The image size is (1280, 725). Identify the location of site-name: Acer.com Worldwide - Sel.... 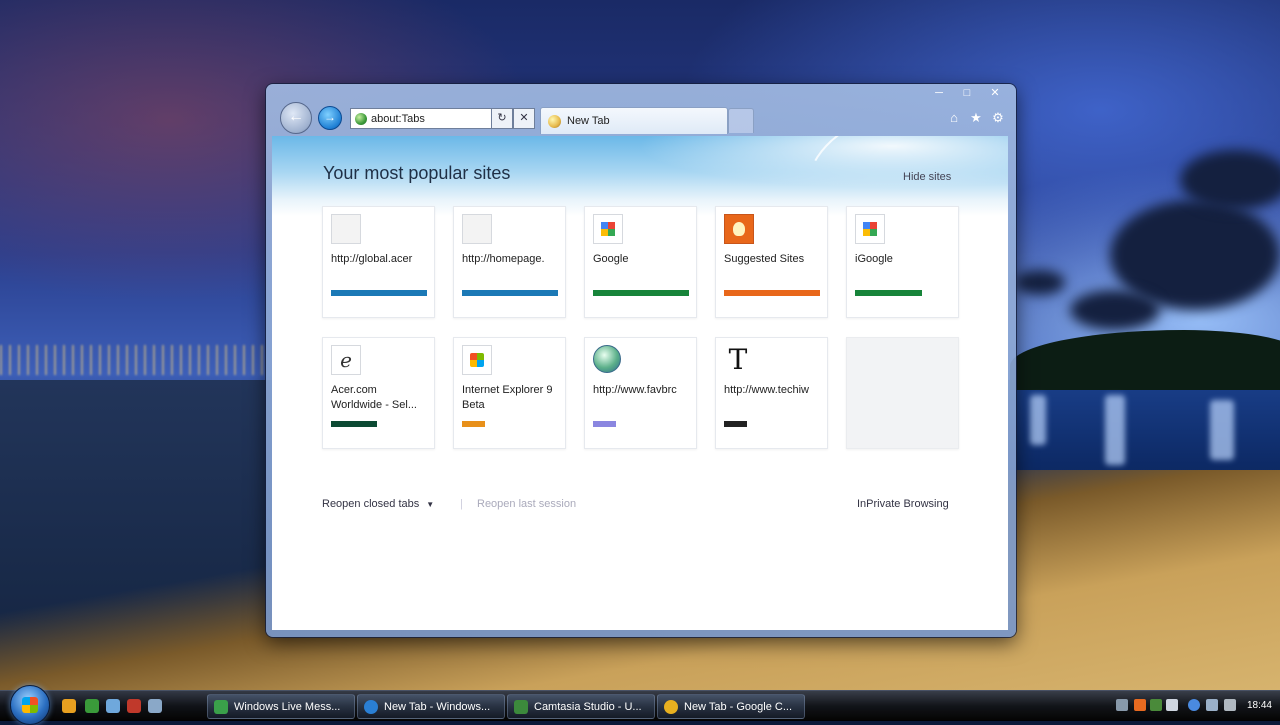
(374, 397).